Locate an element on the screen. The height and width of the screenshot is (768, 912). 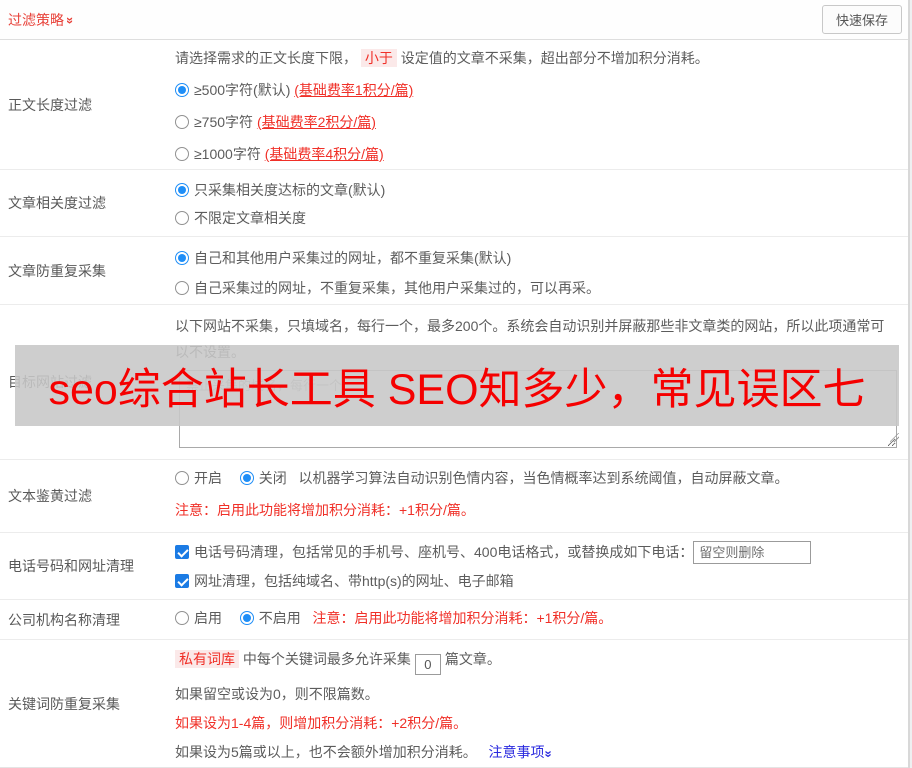
keyword-dedup-line4: 如果设为5篇或以上，也不会额外增加积分消耗。 注意事项» is located at coordinates (367, 752).